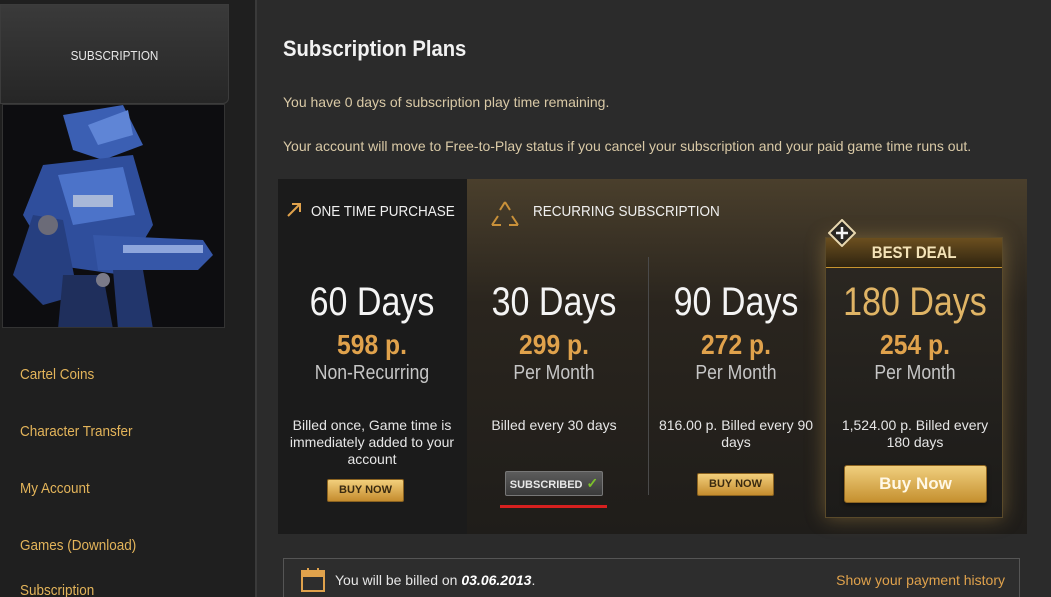 This screenshot has width=1051, height=597. What do you see at coordinates (533, 580) in the screenshot?
I see `billing-suffix: .` at bounding box center [533, 580].